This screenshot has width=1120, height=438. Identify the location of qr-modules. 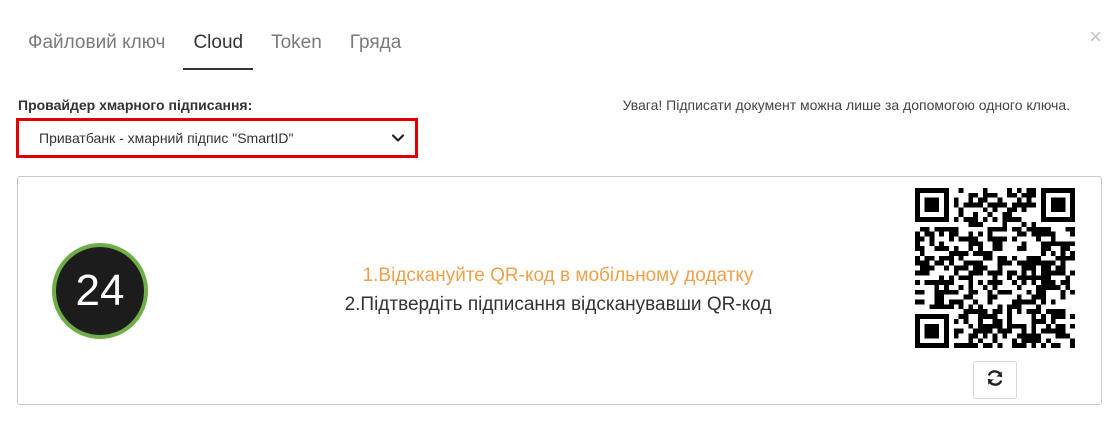
(995, 268).